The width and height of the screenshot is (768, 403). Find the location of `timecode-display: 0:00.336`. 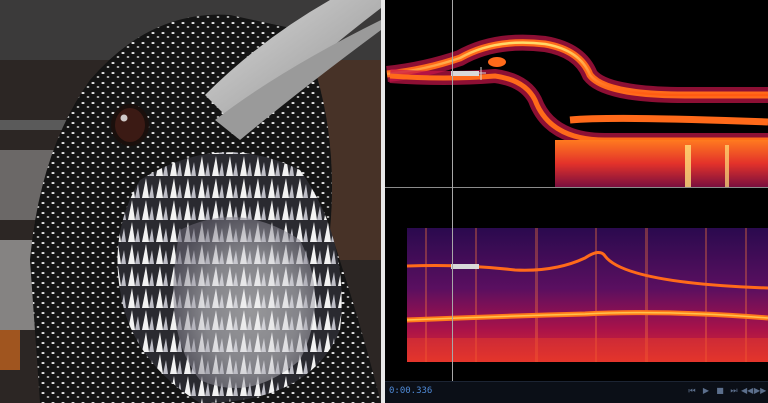

timecode-display: 0:00.336 is located at coordinates (411, 391).